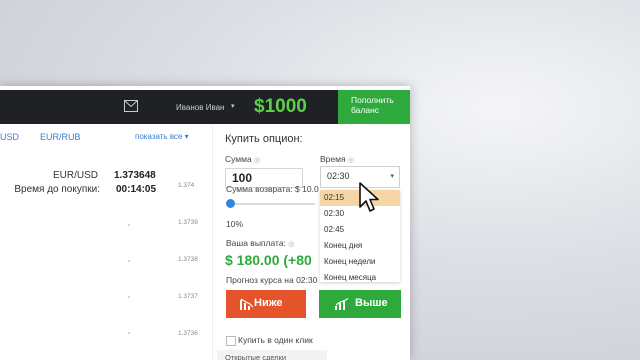 The height and width of the screenshot is (360, 640). I want to click on buy-down-button: Ниже, so click(266, 304).